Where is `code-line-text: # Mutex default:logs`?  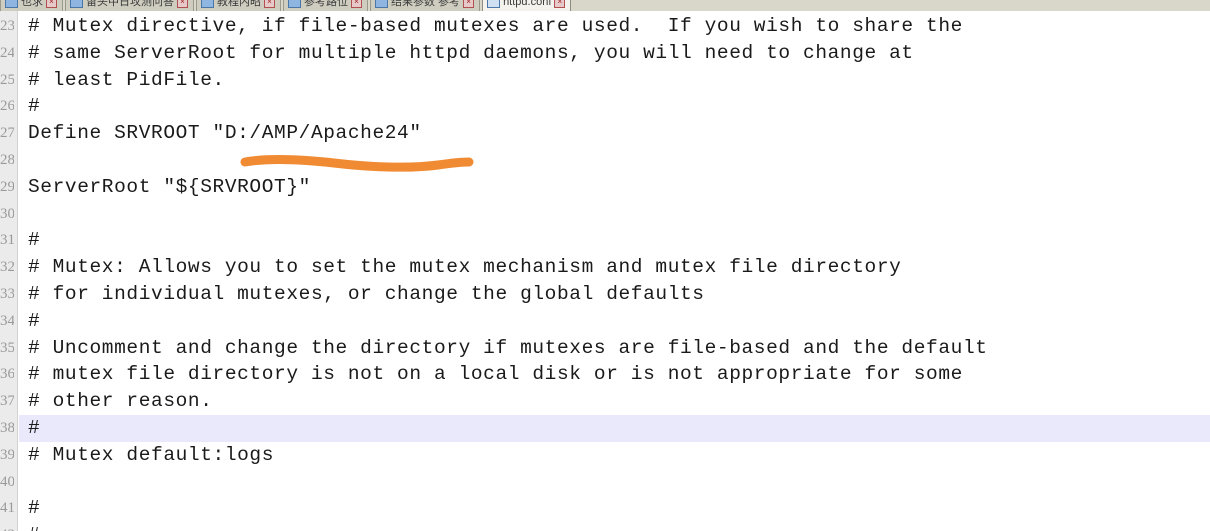
code-line-text: # Mutex default:logs is located at coordinates (151, 454).